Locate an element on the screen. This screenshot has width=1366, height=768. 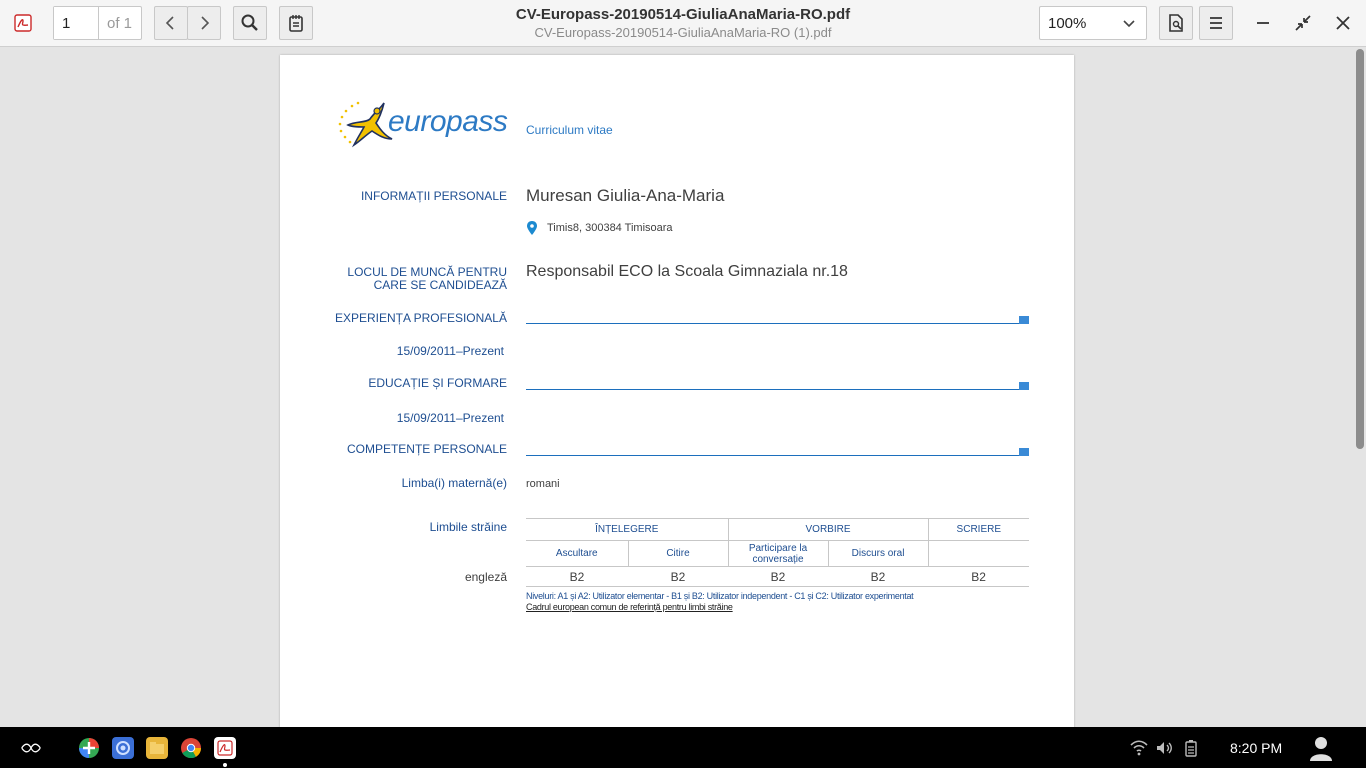
taskbar: 8:20 PM is located at coordinates (683, 747).